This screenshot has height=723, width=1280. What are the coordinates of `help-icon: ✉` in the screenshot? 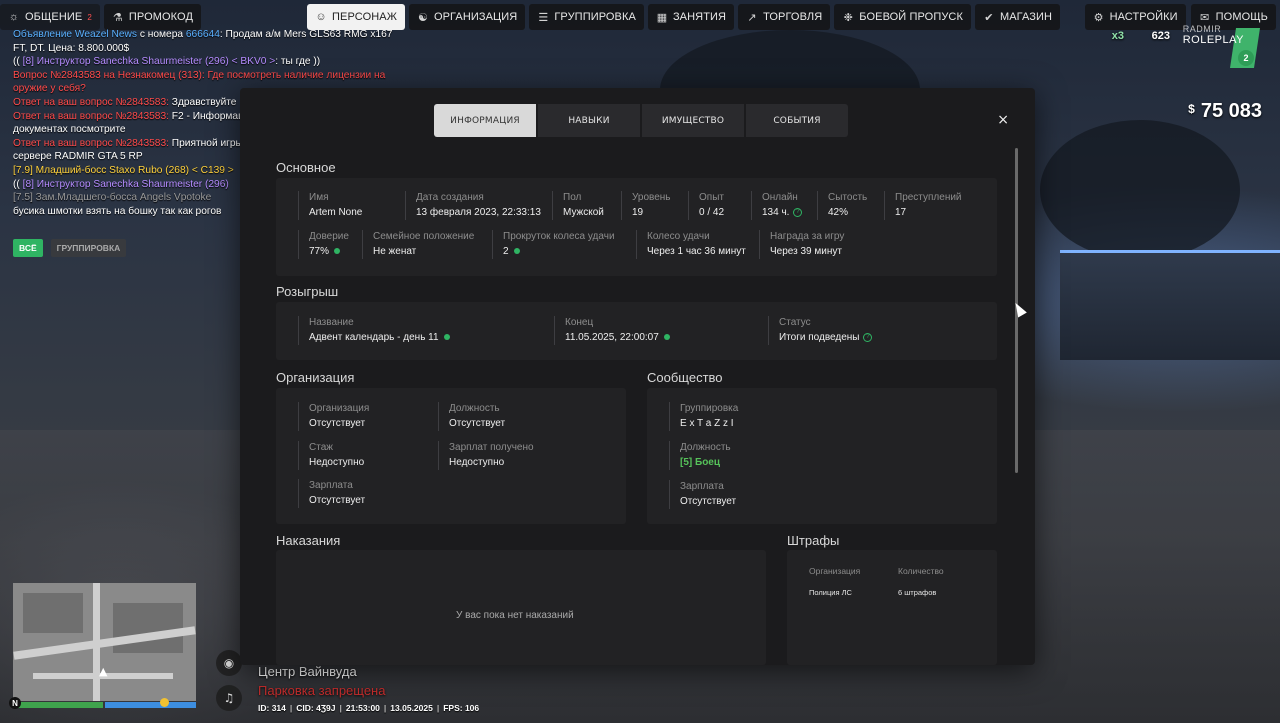 It's located at (1205, 17).